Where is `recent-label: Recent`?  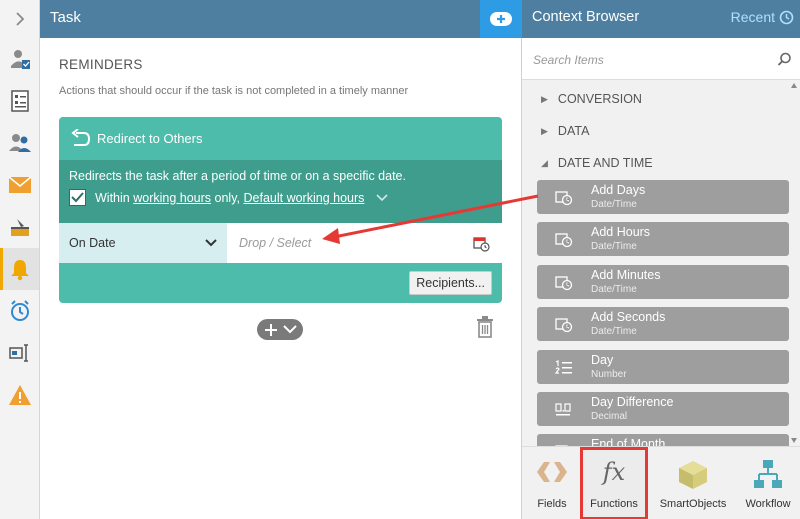
recent-label: Recent is located at coordinates (752, 17).